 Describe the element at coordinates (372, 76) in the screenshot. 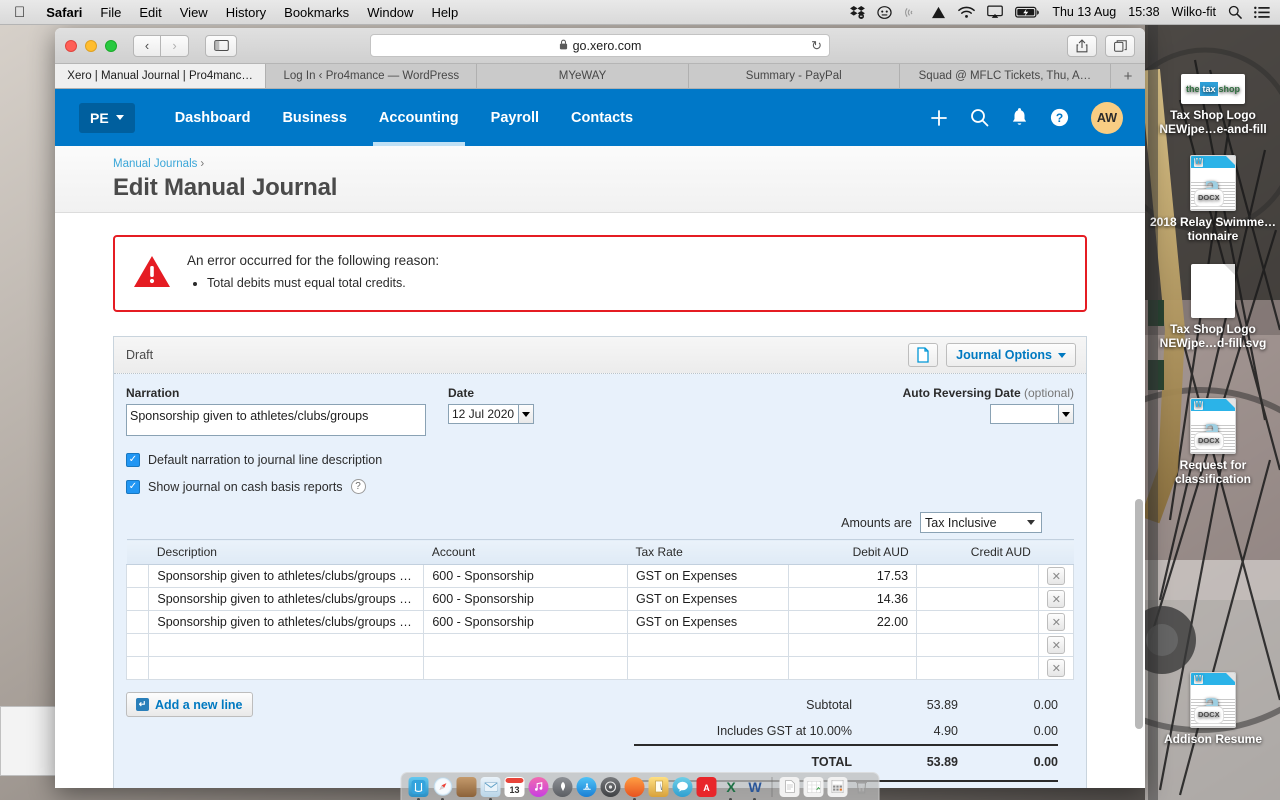

I see `browser-tab-wordpress: Log In ‹ Pro4mance — WordPress` at that location.